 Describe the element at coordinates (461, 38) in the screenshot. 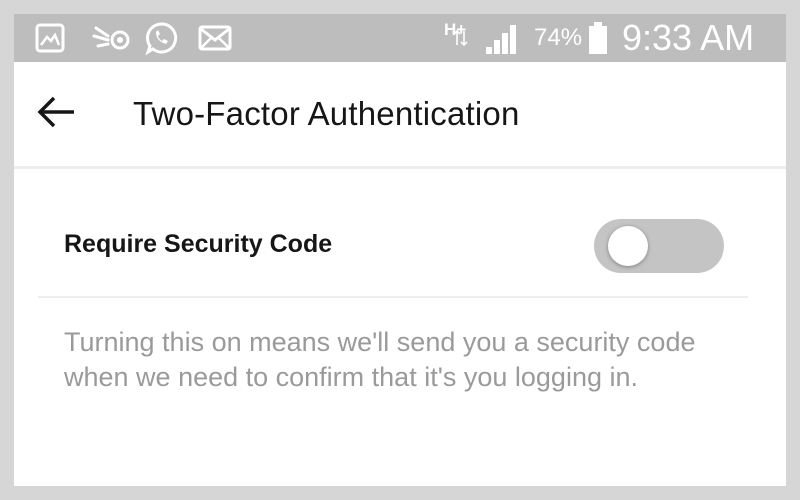

I see `data-arrows-icon` at that location.